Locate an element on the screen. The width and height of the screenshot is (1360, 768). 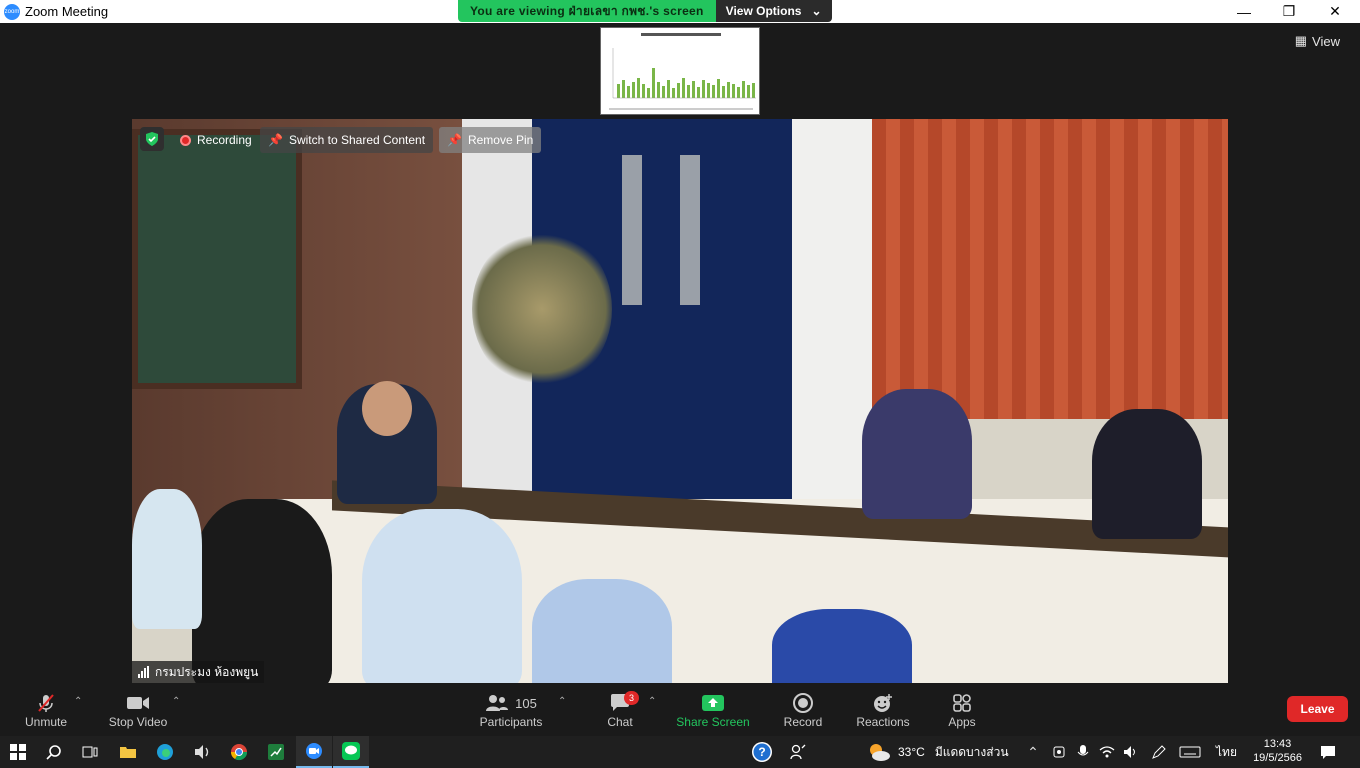
shared-screen-thumbnail is located at coordinates (680, 71).